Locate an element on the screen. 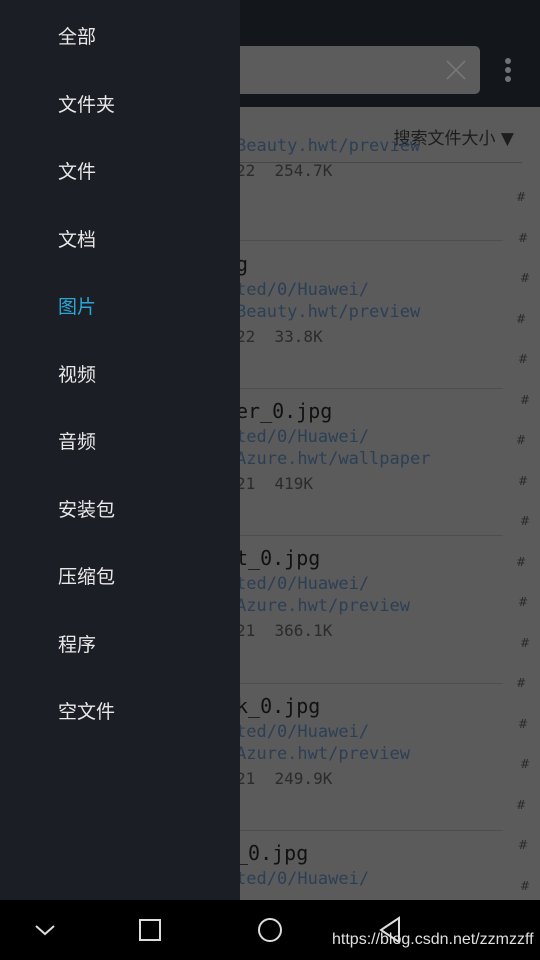 The image size is (540, 960). file-meta: 21 249.9K is located at coordinates (284, 778).